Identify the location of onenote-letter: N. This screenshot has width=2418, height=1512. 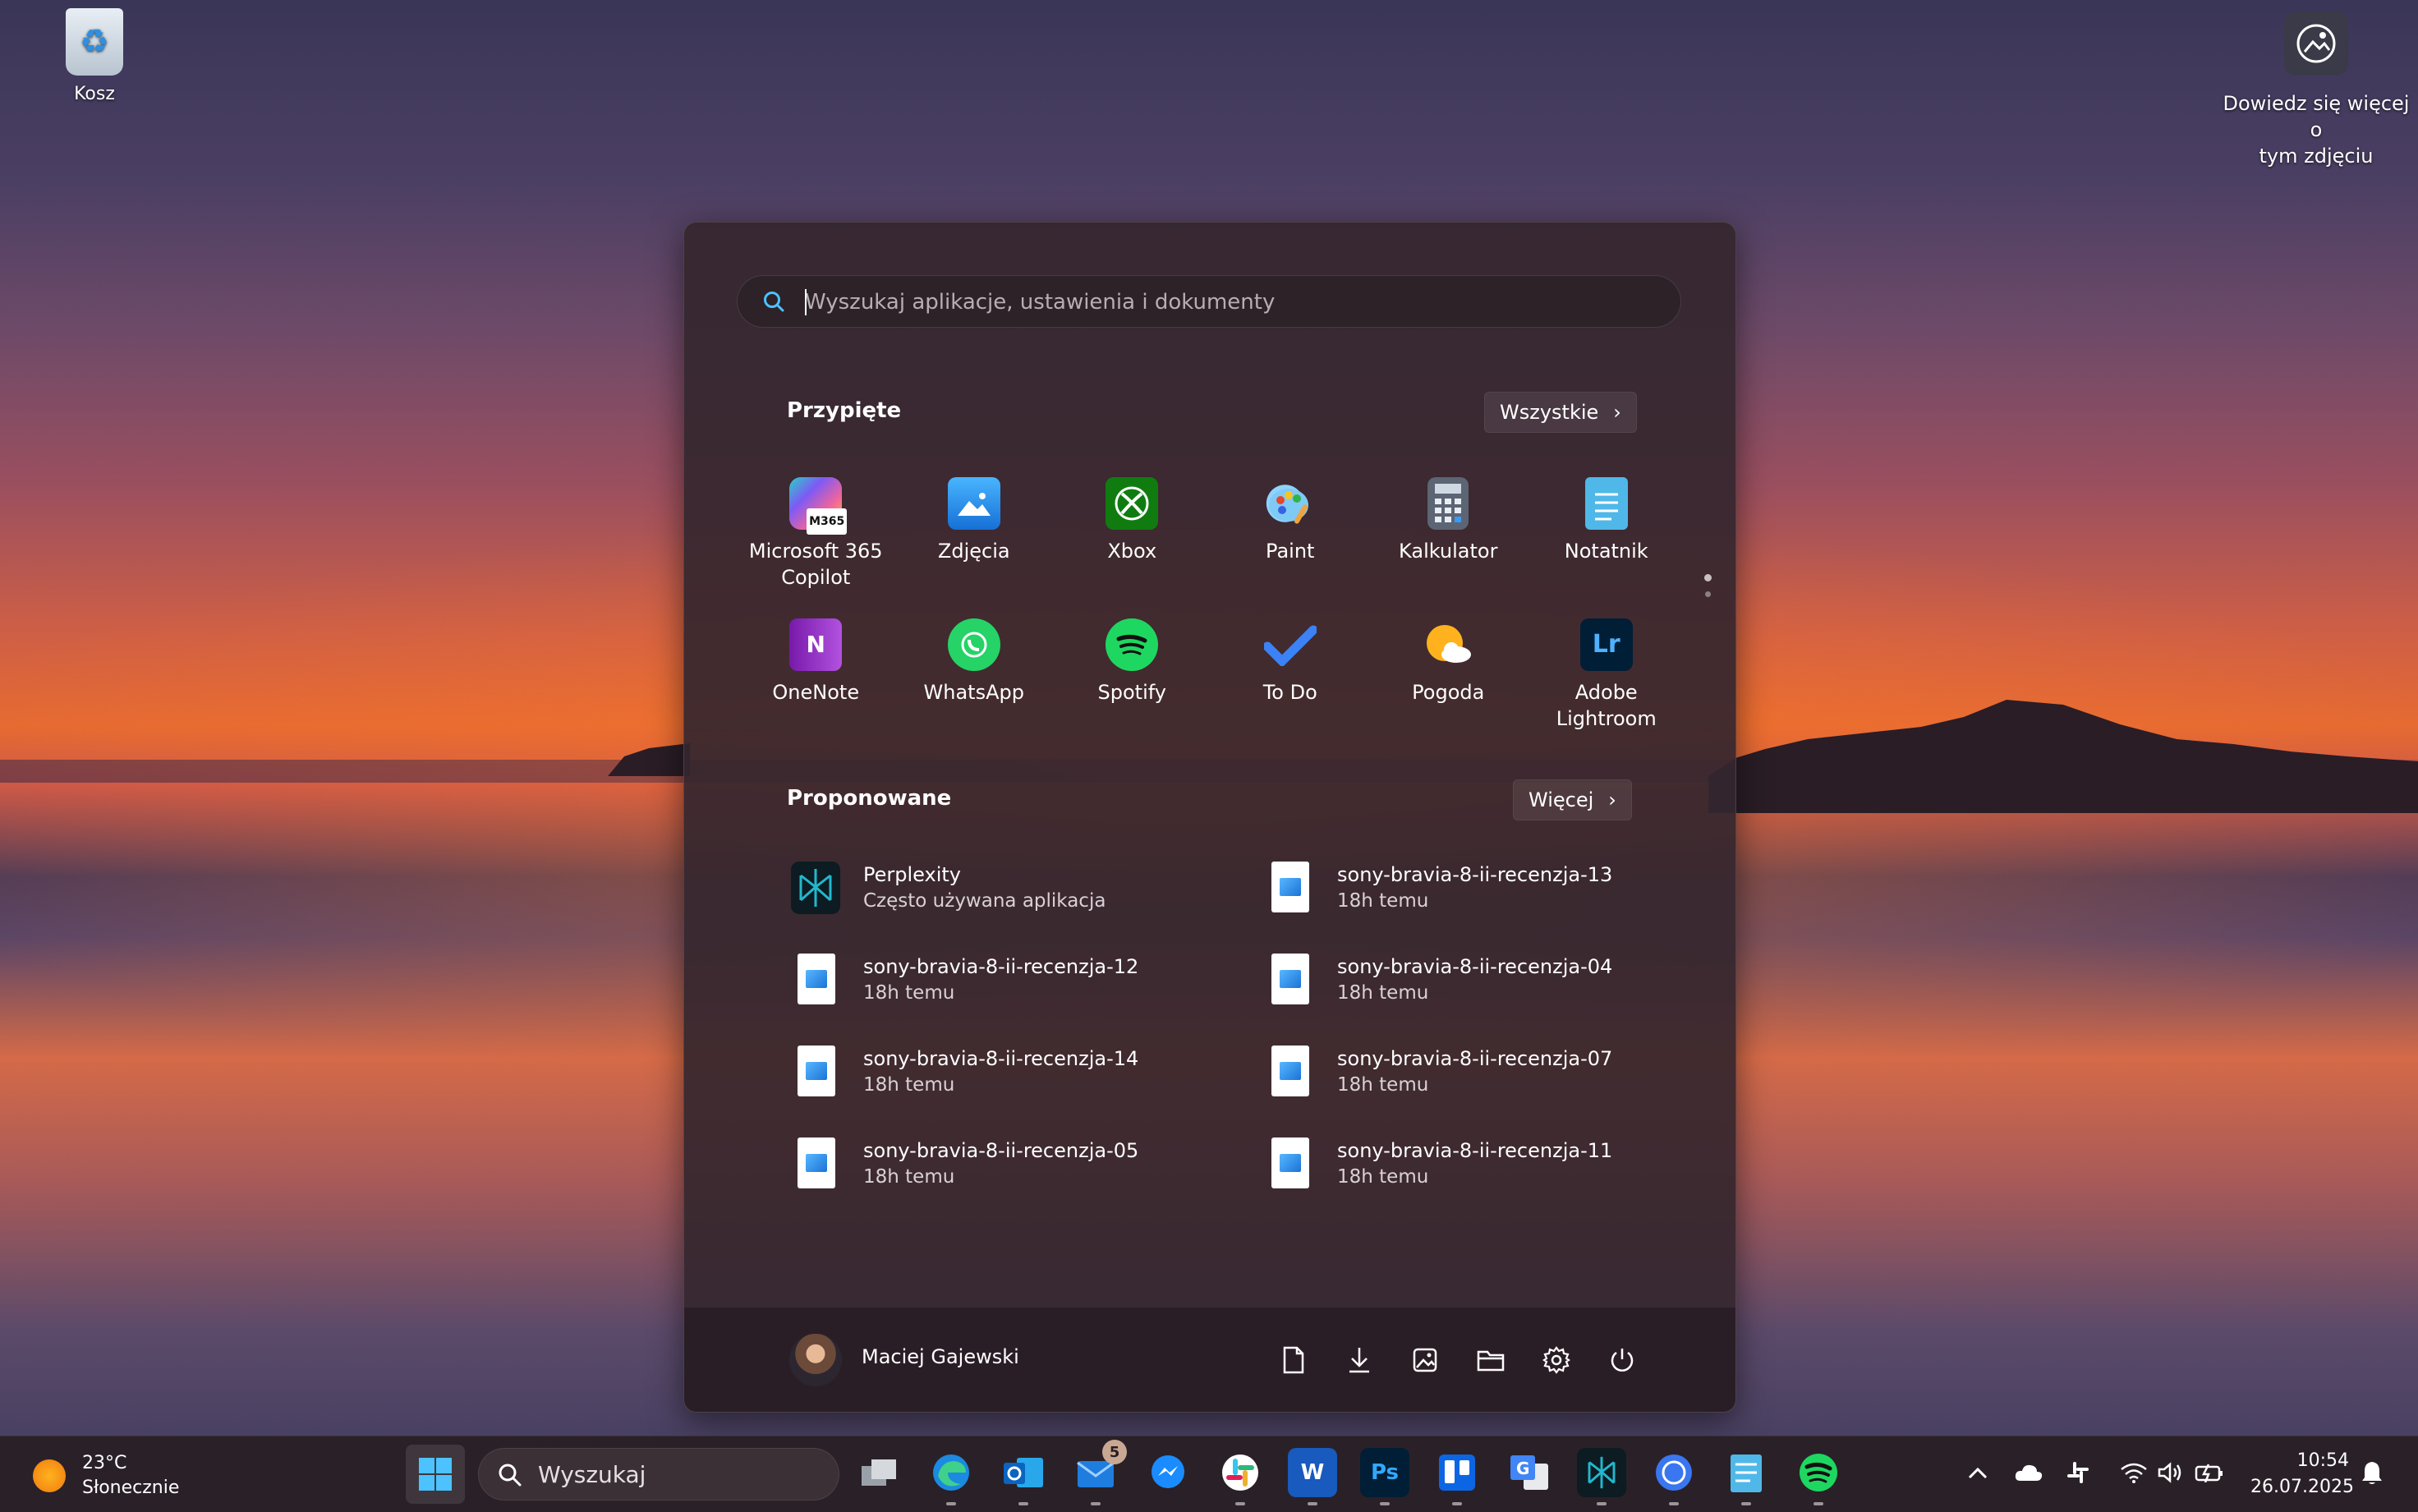
(815, 644).